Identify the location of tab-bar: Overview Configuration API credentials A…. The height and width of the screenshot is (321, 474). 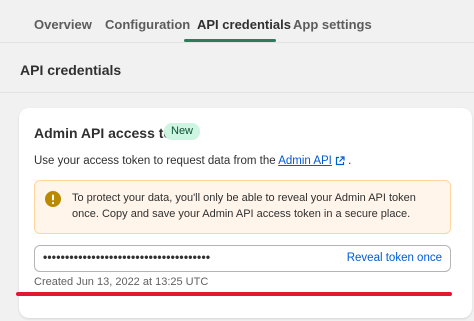
(237, 21).